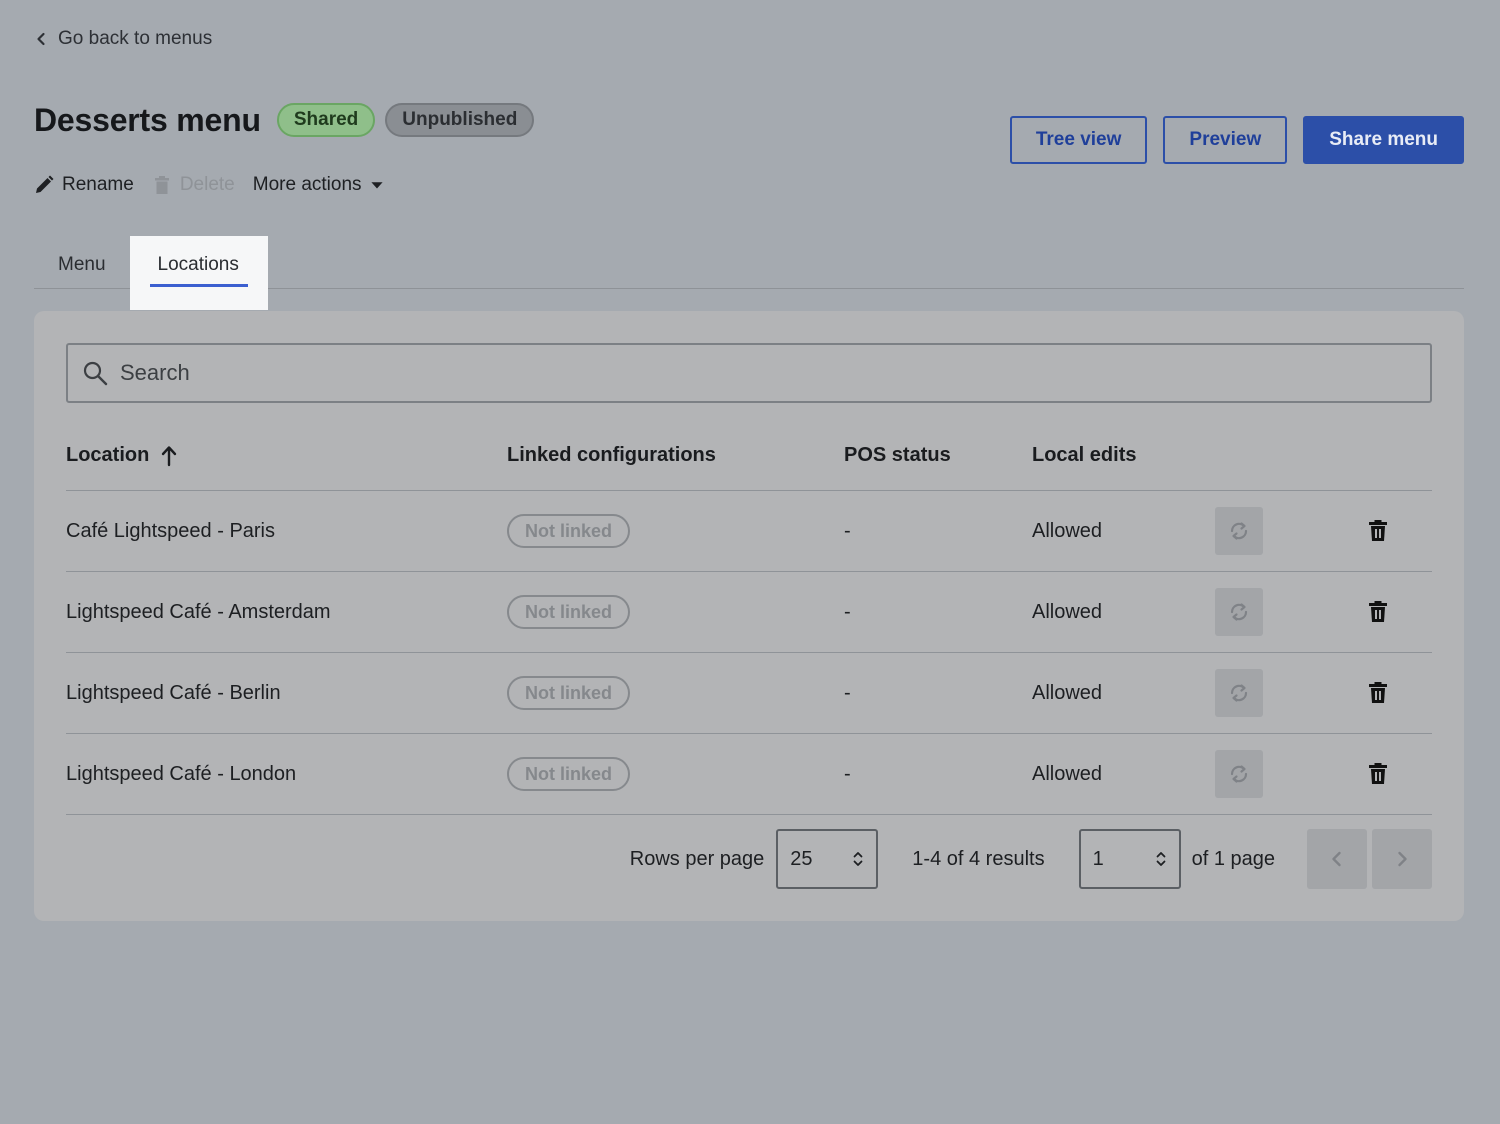 This screenshot has width=1500, height=1124. I want to click on rename-label: Rename, so click(98, 184).